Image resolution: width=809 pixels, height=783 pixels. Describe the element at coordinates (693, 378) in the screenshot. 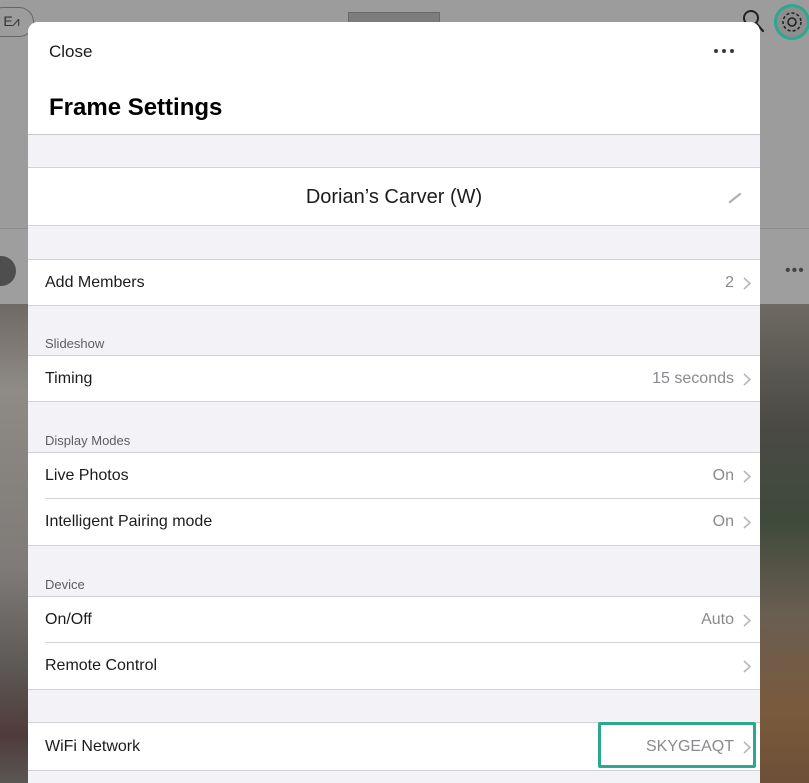

I see `timing-value: 15 seconds` at that location.